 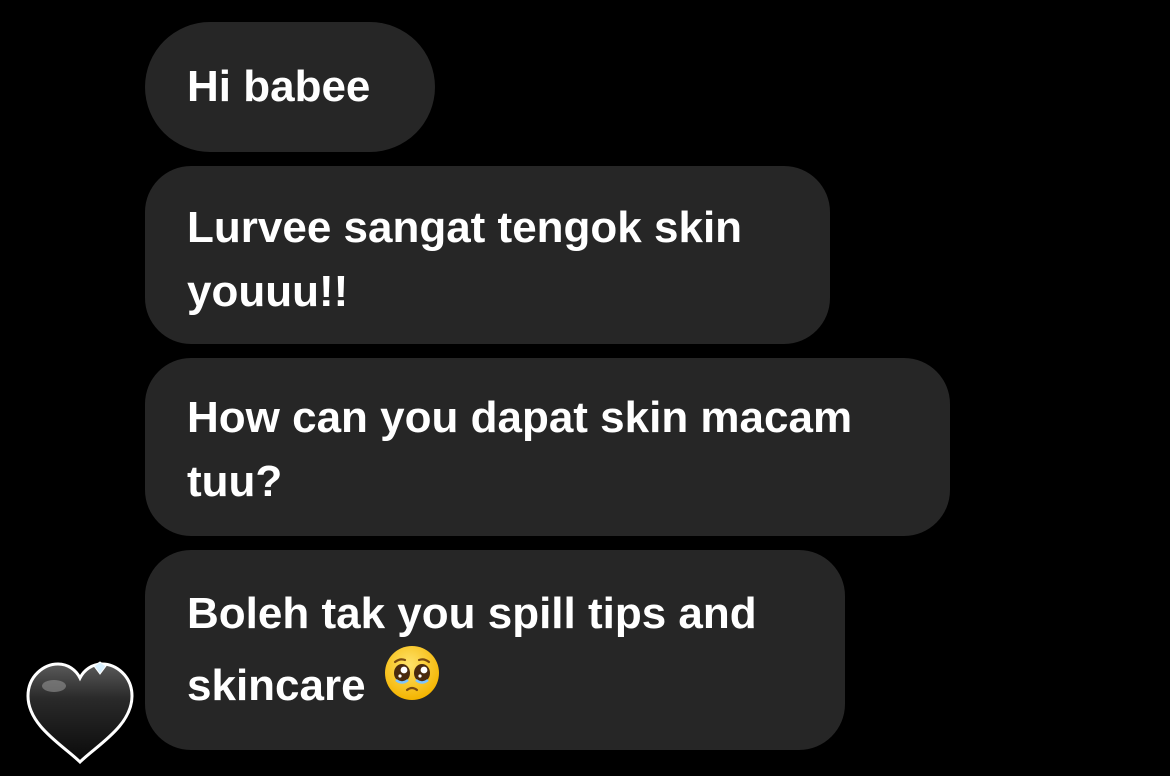 I want to click on pleading-face-icon, so click(x=412, y=684).